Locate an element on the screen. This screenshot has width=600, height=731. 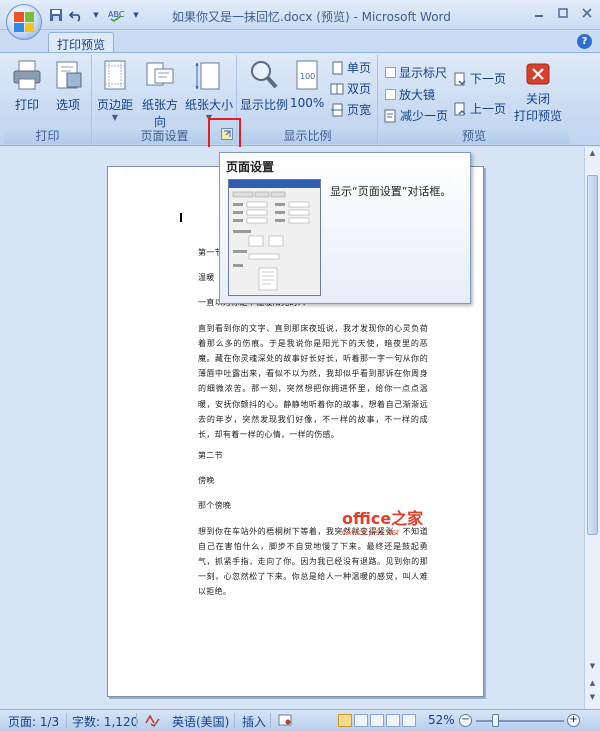
close-print-preview-button: 关闭 打印预览 is located at coordinates (538, 93).